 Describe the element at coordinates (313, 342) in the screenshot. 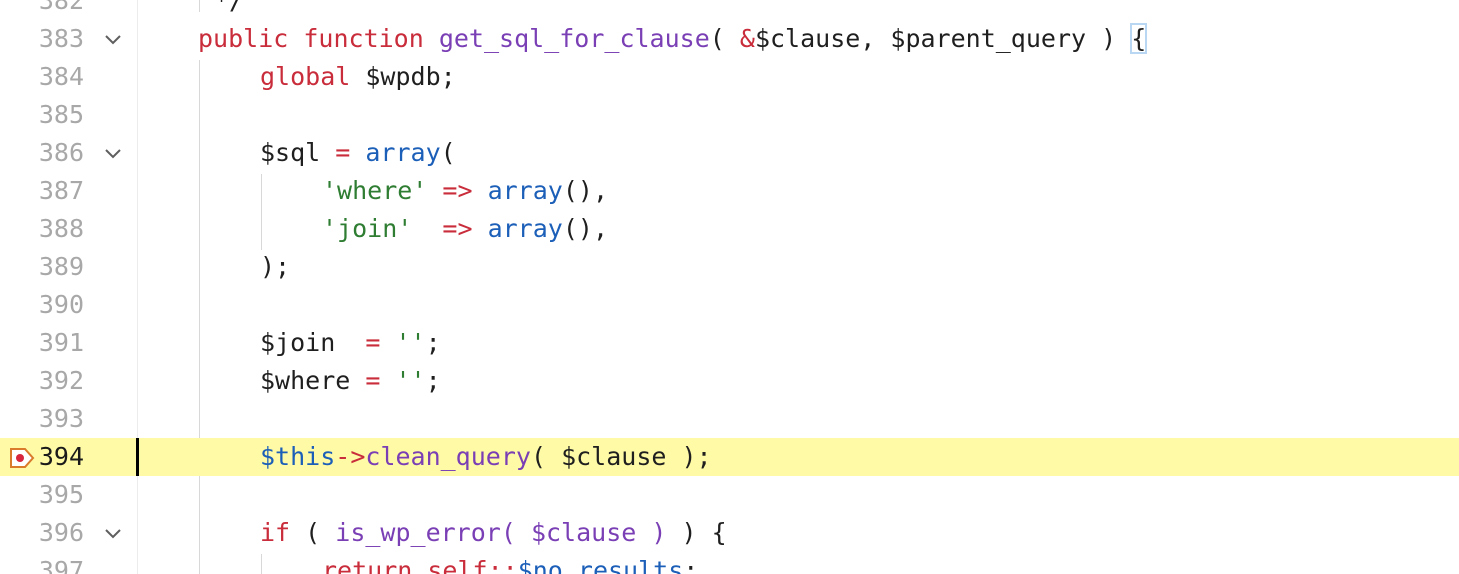

I see `code-token: $join` at that location.